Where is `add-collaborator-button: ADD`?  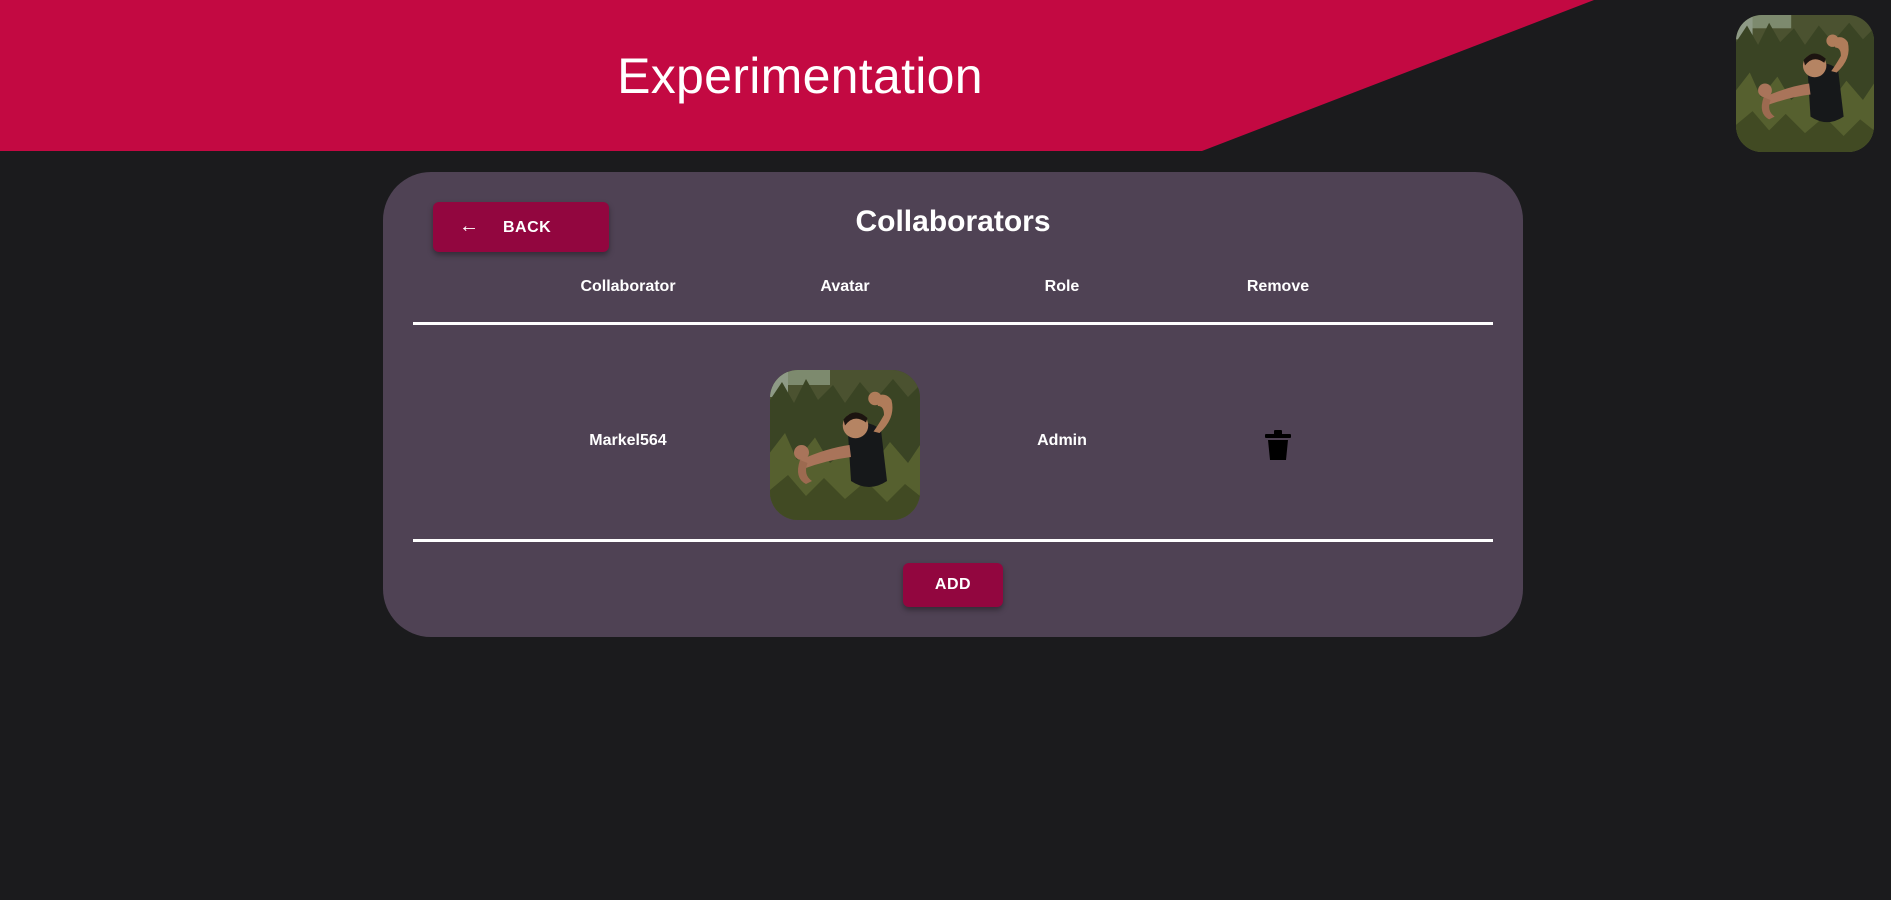 add-collaborator-button: ADD is located at coordinates (953, 585).